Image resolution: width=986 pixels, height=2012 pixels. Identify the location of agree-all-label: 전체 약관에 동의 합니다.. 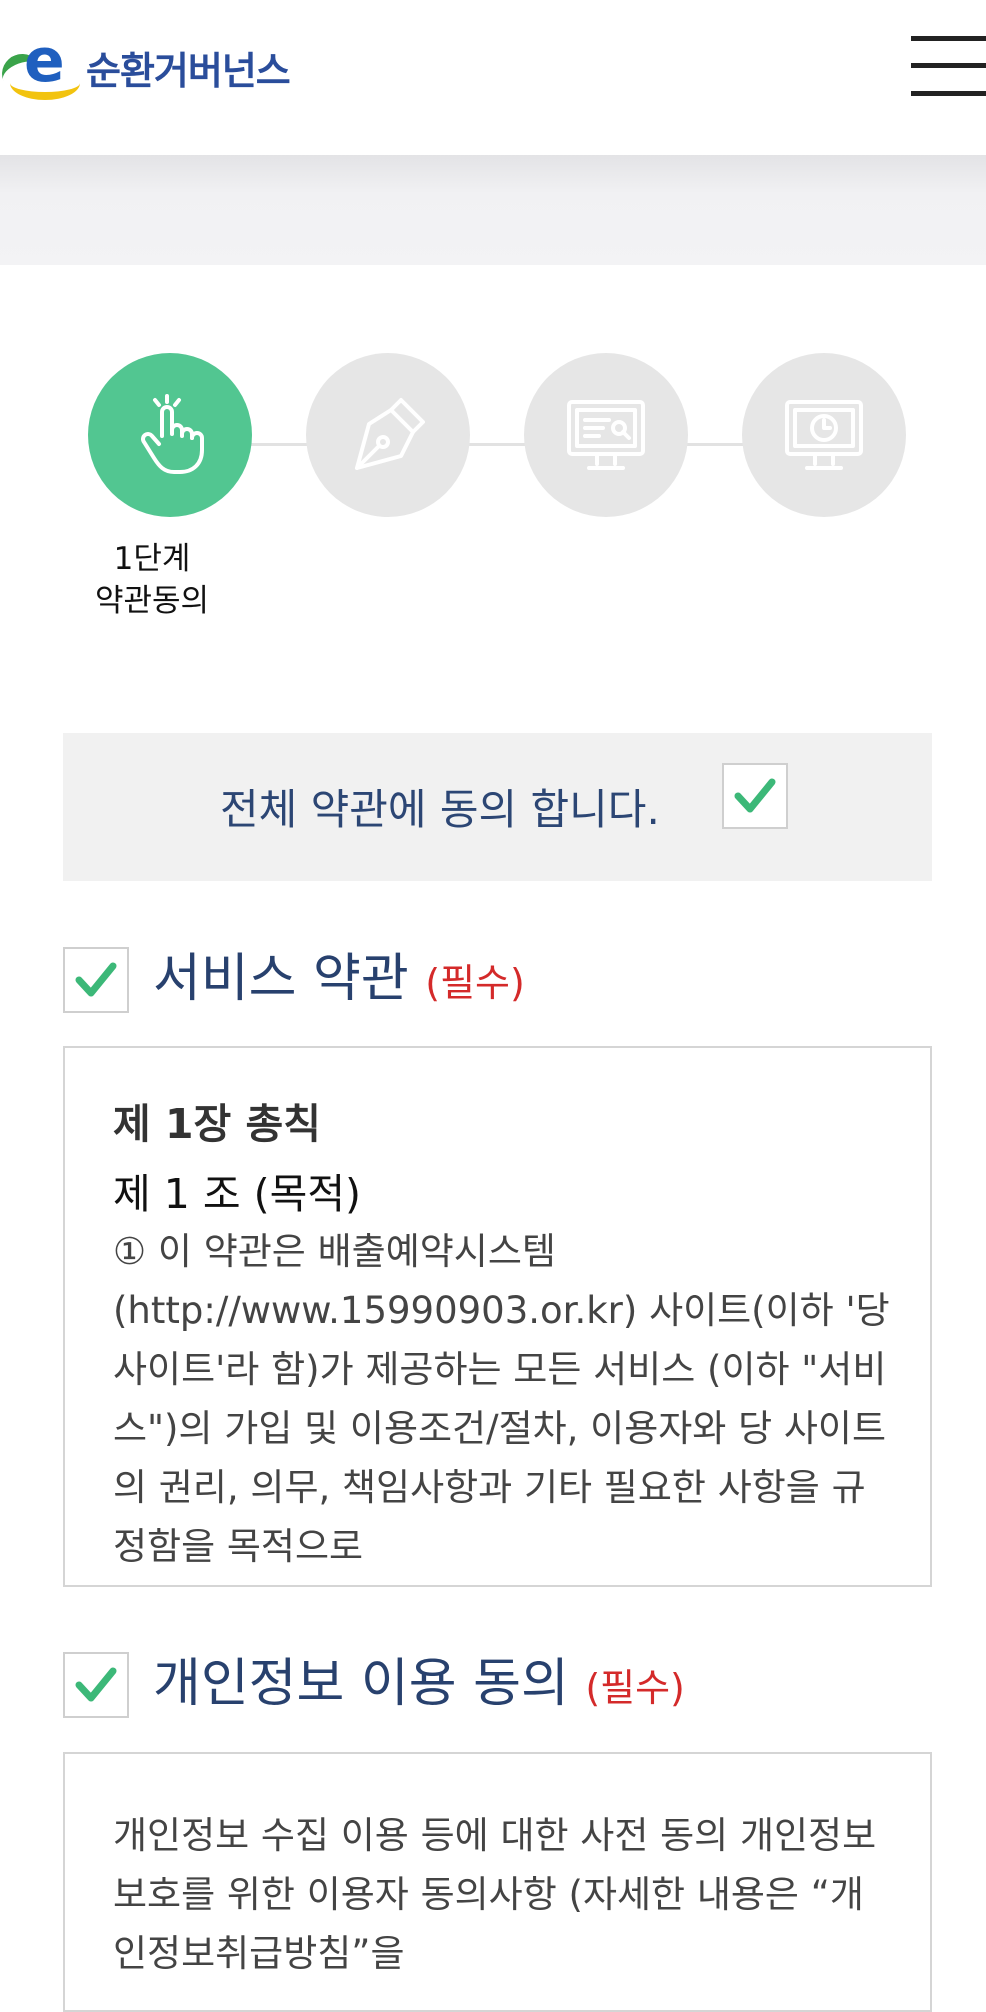
(440, 809).